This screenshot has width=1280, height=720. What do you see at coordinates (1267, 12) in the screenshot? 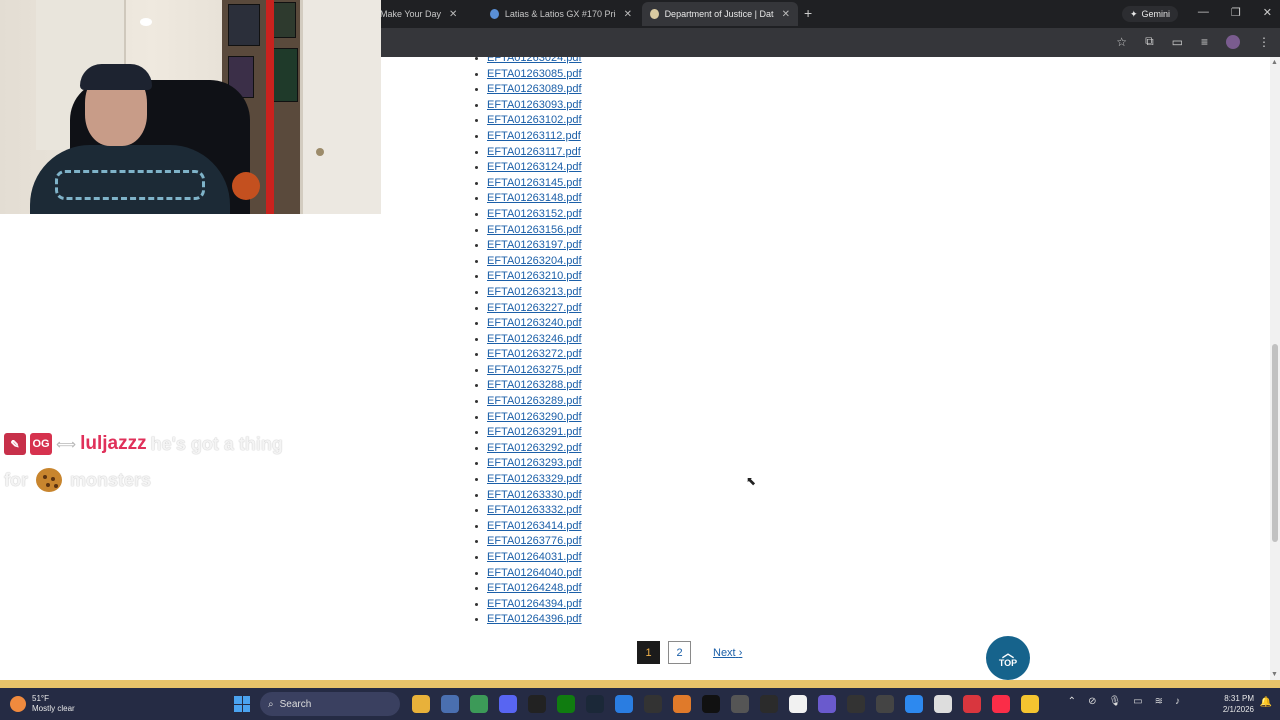
I see `close-window-icon: ✕` at bounding box center [1267, 12].